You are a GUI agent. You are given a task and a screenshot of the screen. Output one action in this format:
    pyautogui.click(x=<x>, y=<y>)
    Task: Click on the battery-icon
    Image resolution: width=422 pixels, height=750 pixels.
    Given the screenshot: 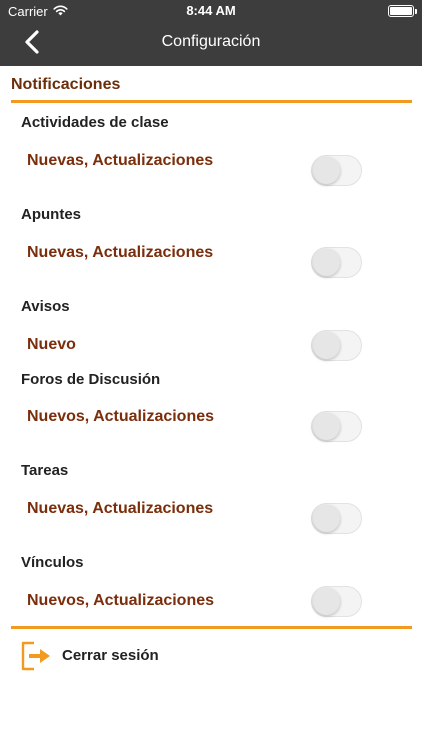 What is the action you would take?
    pyautogui.click(x=402, y=11)
    